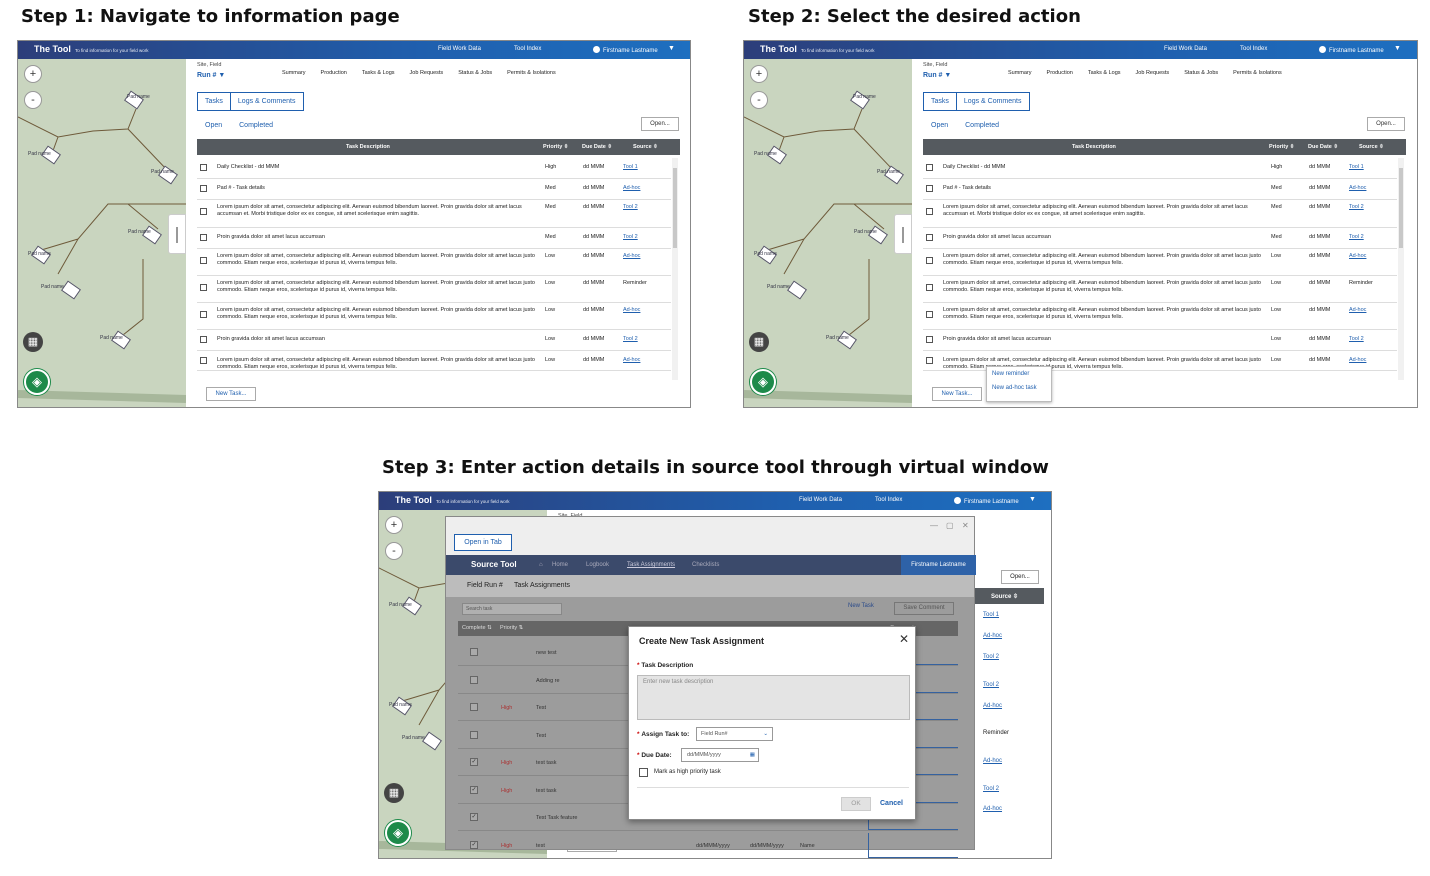 The width and height of the screenshot is (1430, 876). Describe the element at coordinates (555, 147) in the screenshot. I see `column-priority: Priority ⇳` at that location.